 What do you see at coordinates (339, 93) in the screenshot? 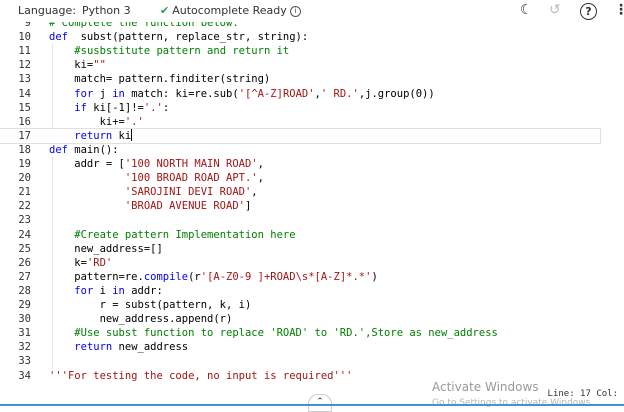
I see `code-token: ' RD.'` at bounding box center [339, 93].